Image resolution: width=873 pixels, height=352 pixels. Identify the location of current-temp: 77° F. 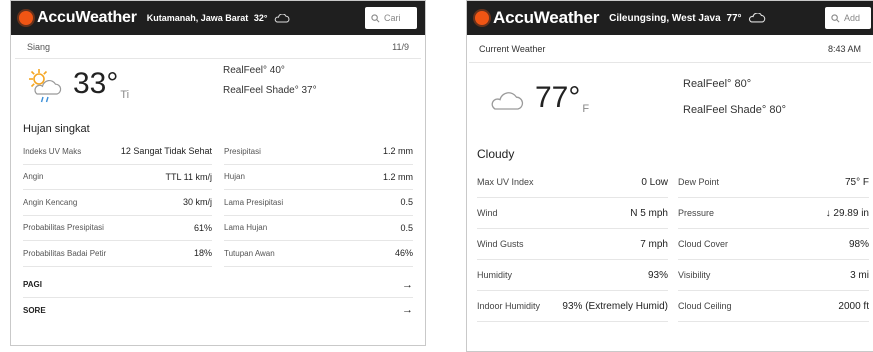
(562, 98).